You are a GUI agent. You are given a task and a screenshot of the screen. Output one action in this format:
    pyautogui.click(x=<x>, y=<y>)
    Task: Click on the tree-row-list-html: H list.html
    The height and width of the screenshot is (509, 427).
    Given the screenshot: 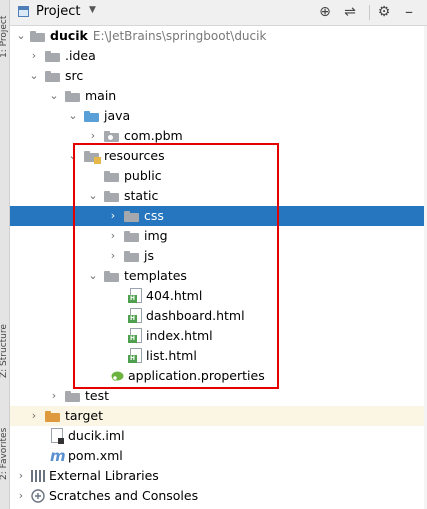 What is the action you would take?
    pyautogui.click(x=218, y=356)
    